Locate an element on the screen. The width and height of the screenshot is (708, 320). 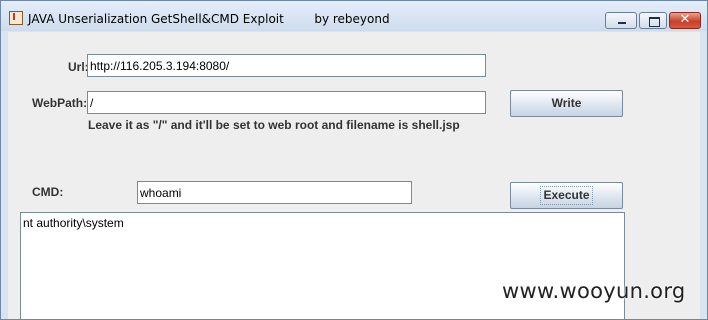
window-author: by rebeyond is located at coordinates (352, 19).